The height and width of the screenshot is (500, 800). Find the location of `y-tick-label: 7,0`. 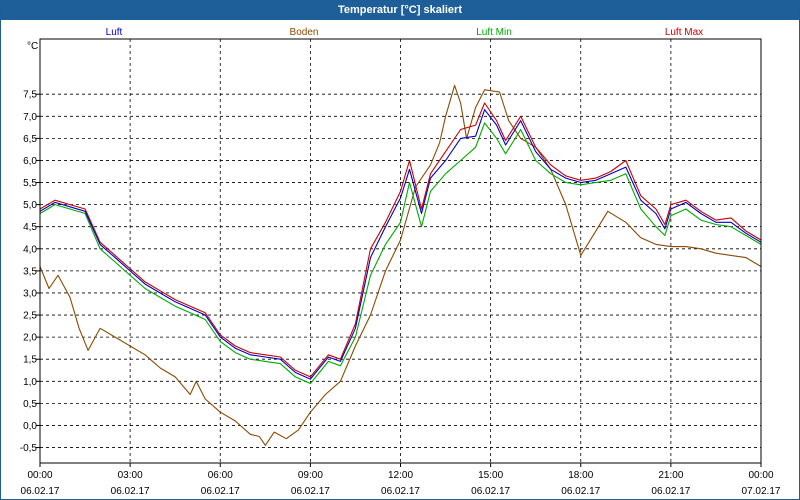

y-tick-label: 7,0 is located at coordinates (30, 117).